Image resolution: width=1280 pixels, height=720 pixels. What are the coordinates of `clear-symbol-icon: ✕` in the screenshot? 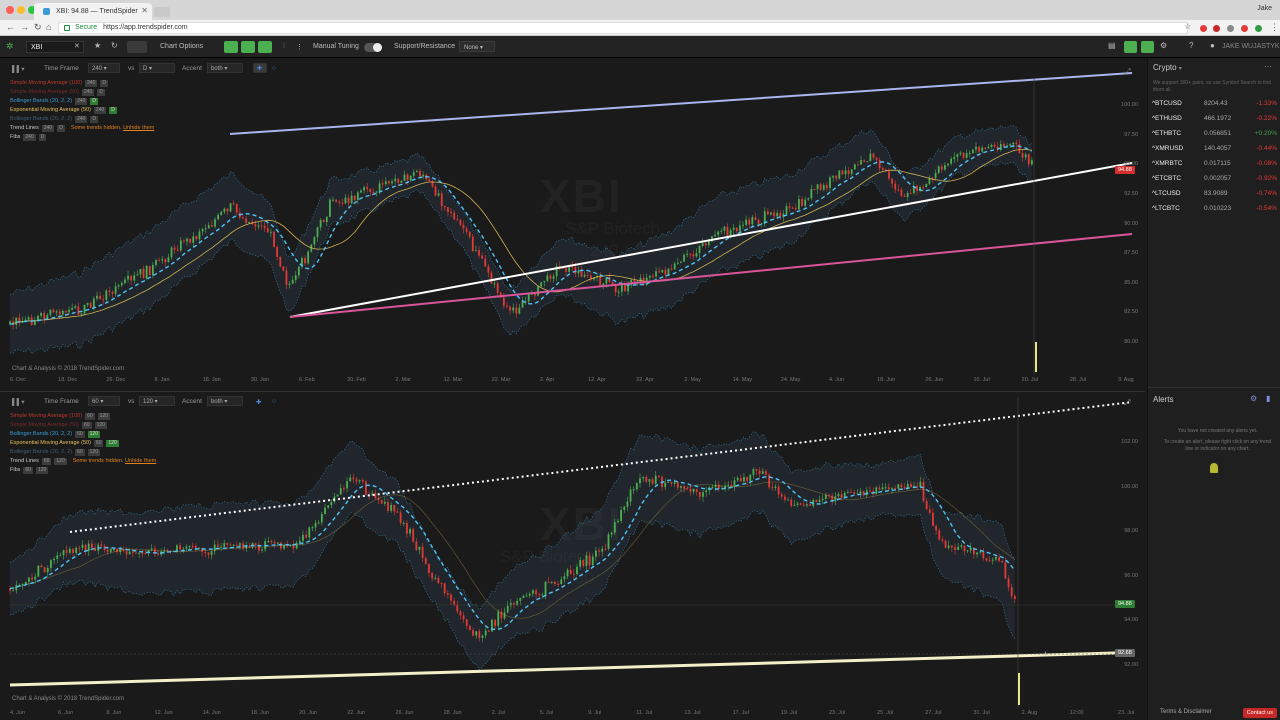 It's located at (77, 46).